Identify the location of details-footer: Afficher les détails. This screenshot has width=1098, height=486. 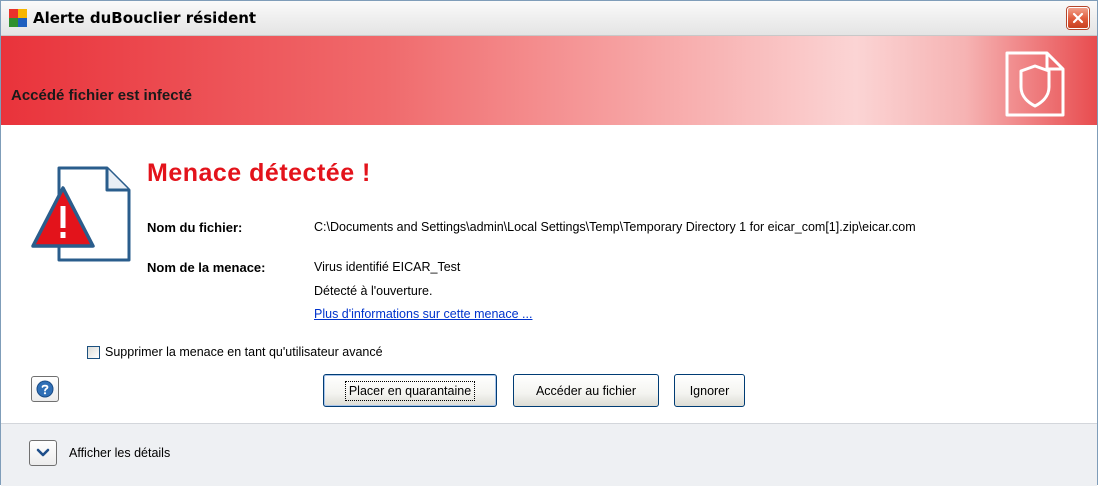
(549, 454).